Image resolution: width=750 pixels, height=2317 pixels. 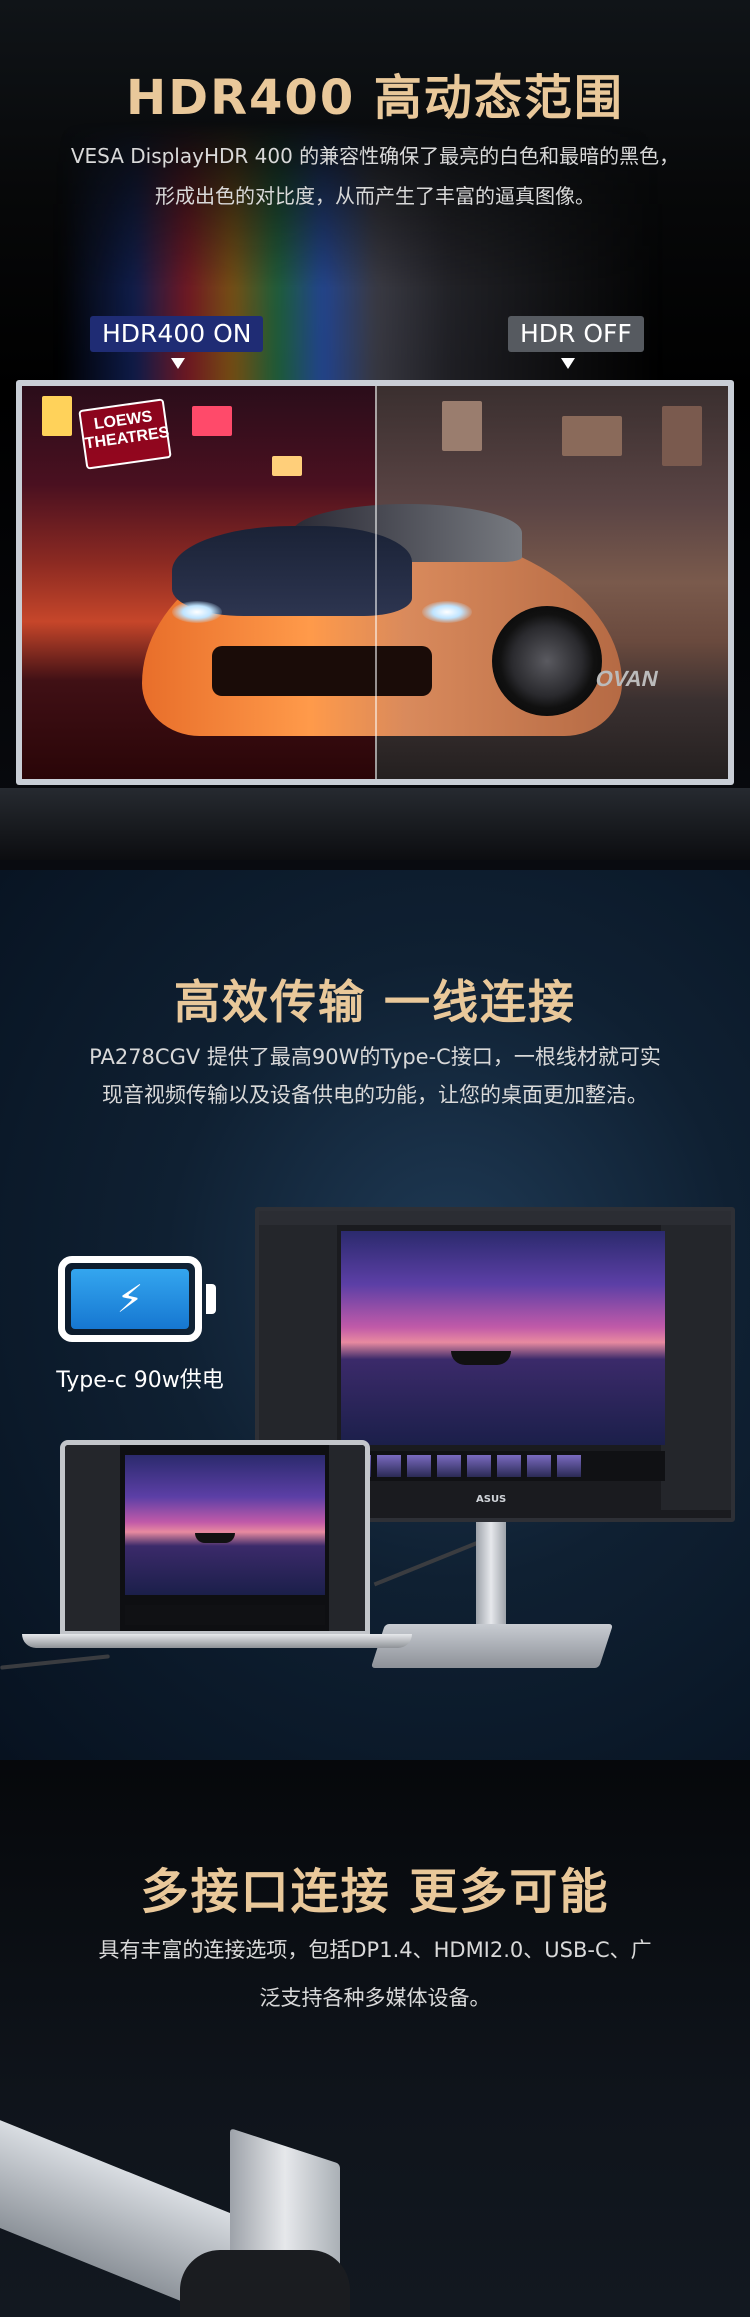 I want to click on asus-logo: ASUS, so click(x=491, y=1499).